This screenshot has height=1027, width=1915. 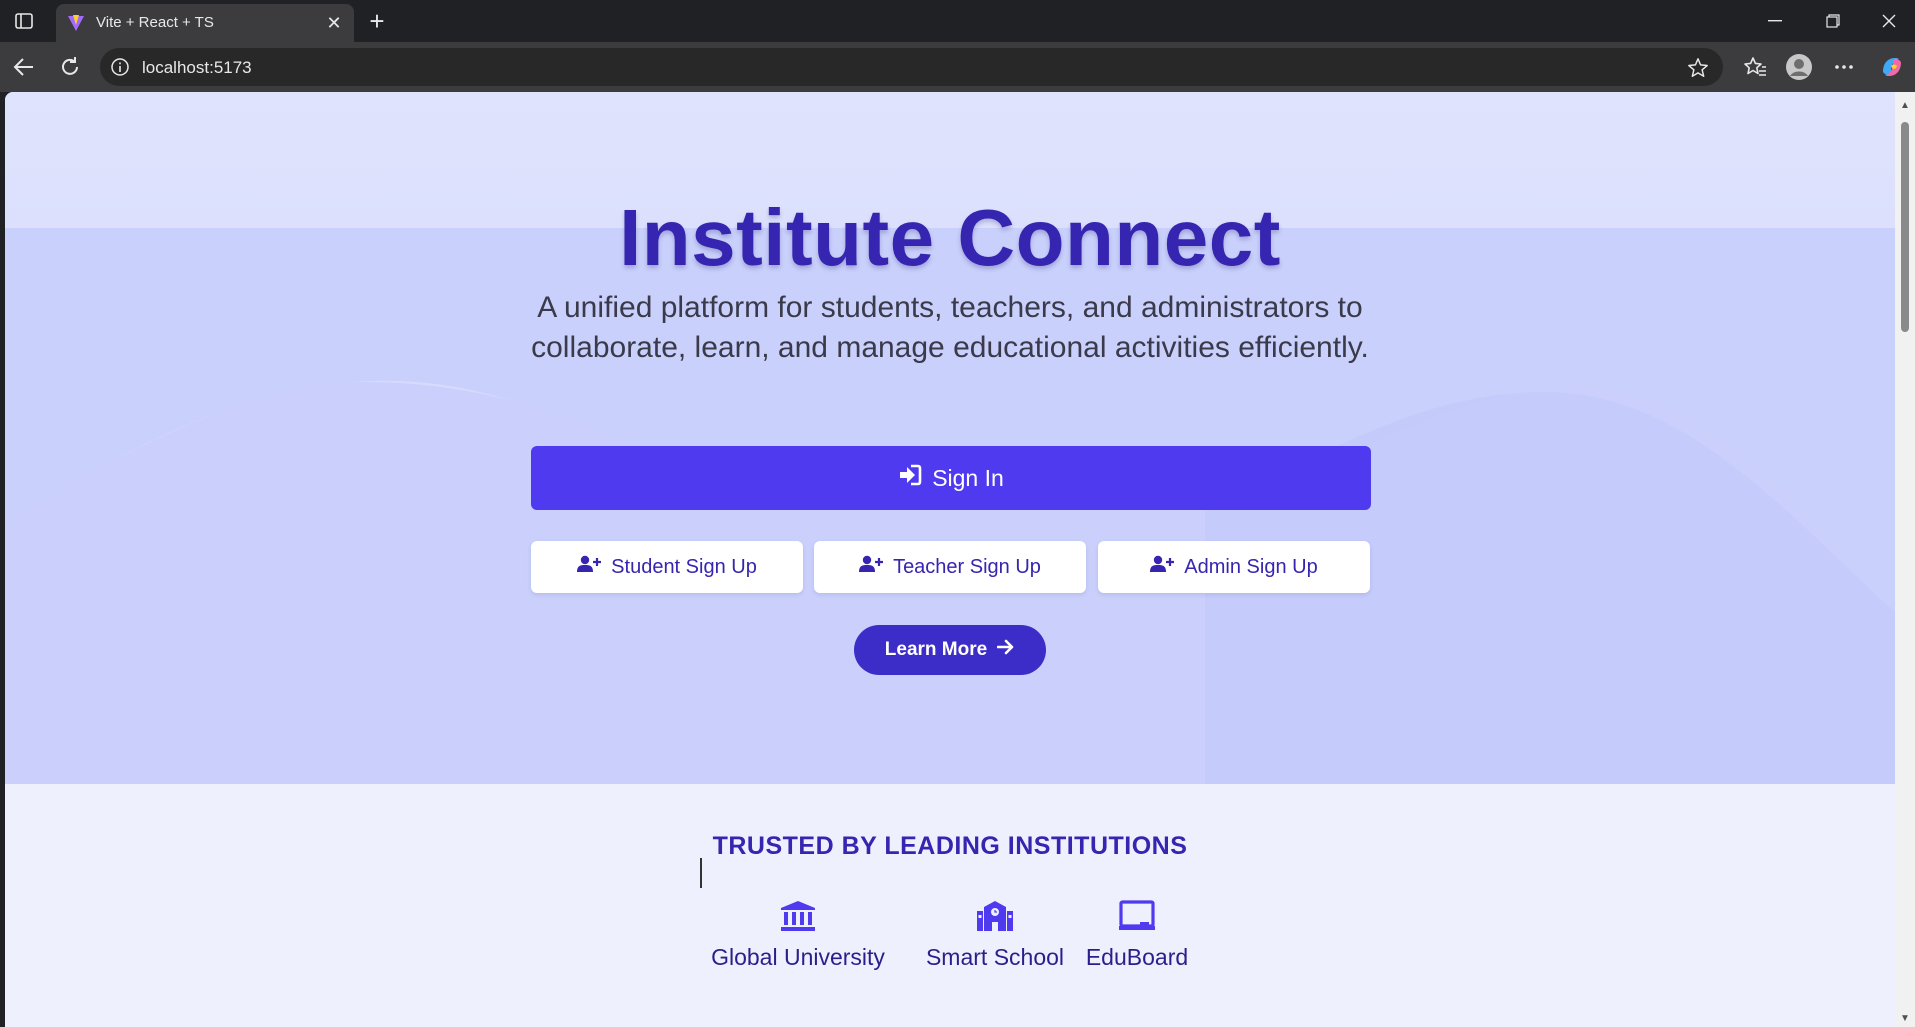 I want to click on back-arrow-icon, so click(x=24, y=67).